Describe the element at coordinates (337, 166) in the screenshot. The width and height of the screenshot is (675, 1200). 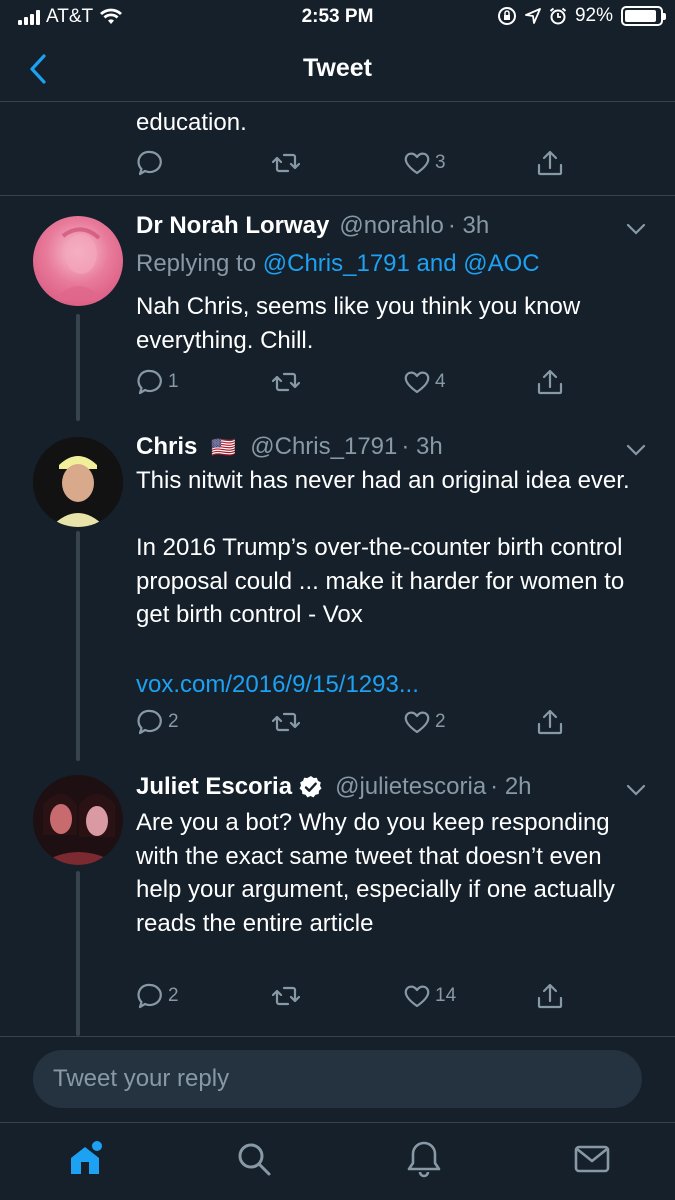
I see `tweet-actions: 3` at that location.